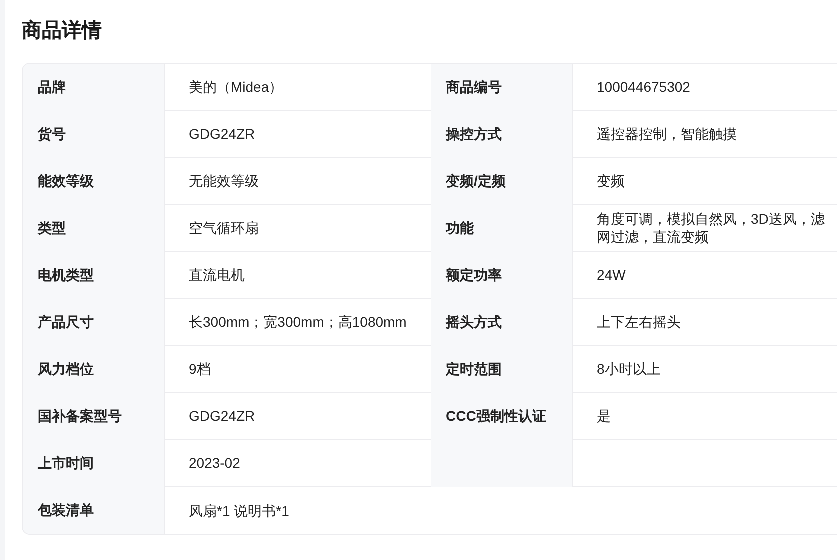 This screenshot has height=560, width=837. Describe the element at coordinates (611, 275) in the screenshot. I see `spec-value: 24W` at that location.